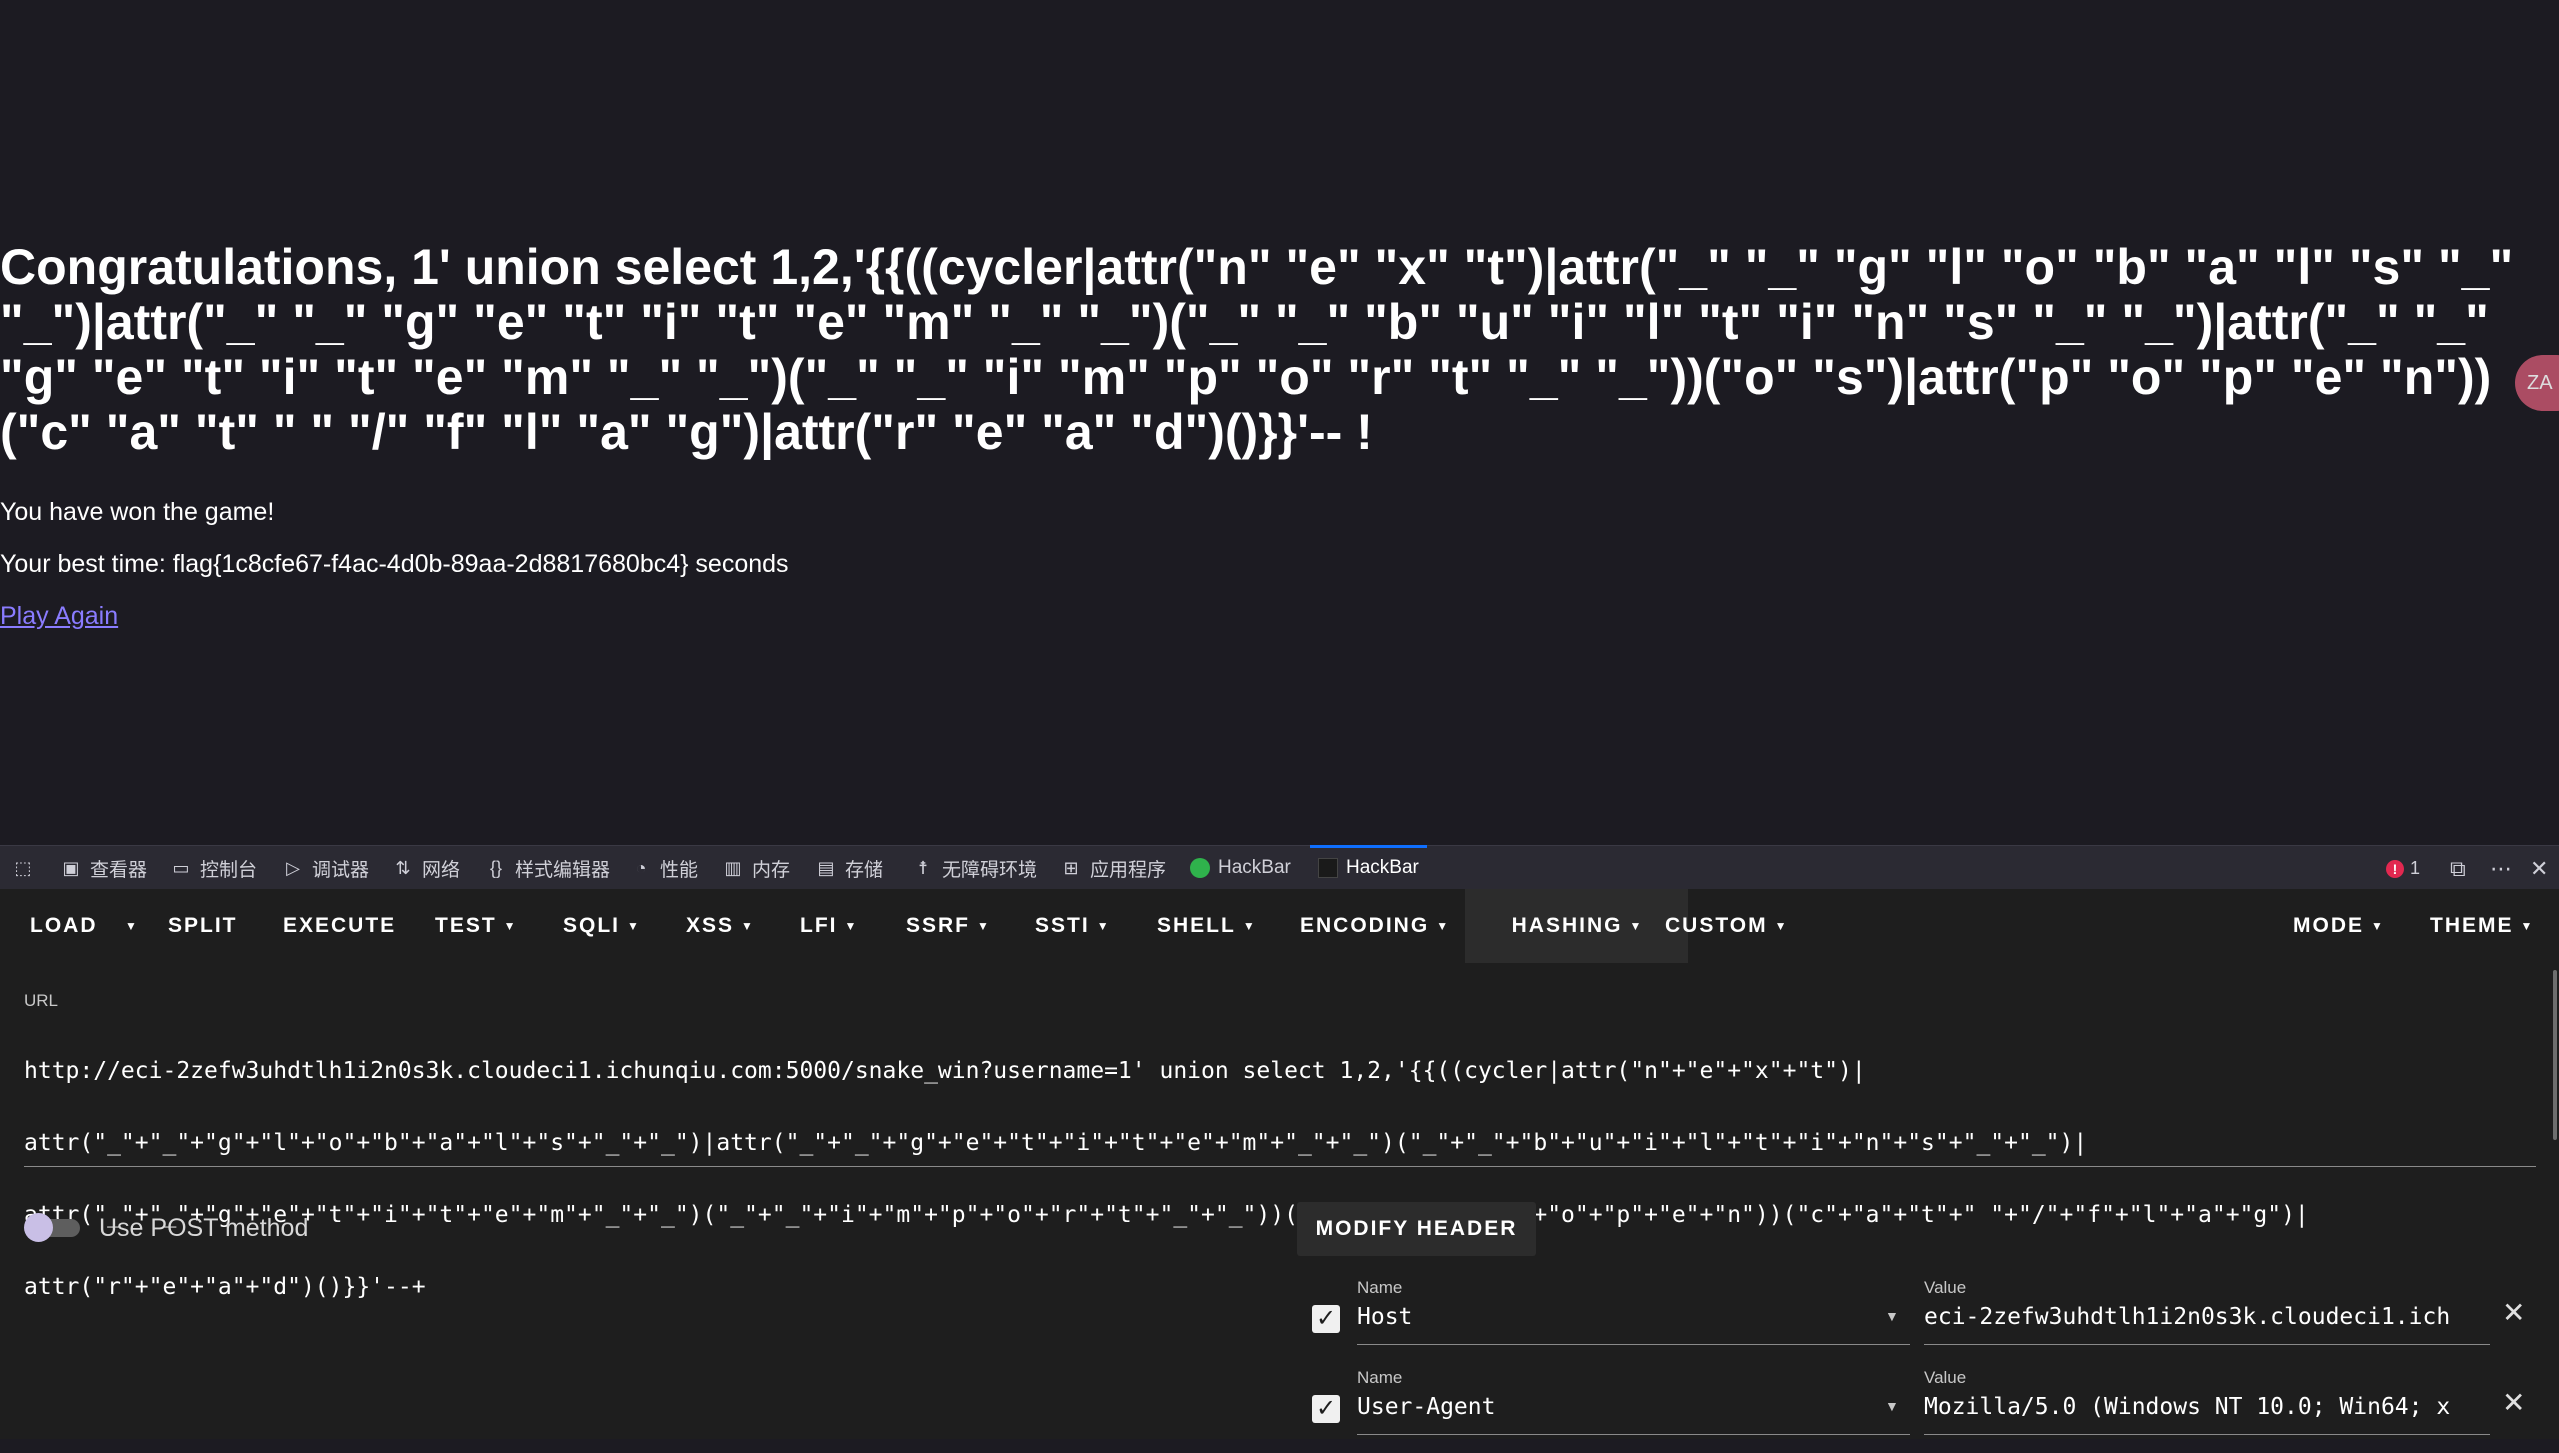 This screenshot has width=2559, height=1453. What do you see at coordinates (293, 868) in the screenshot?
I see `debugger-icon: ▷` at bounding box center [293, 868].